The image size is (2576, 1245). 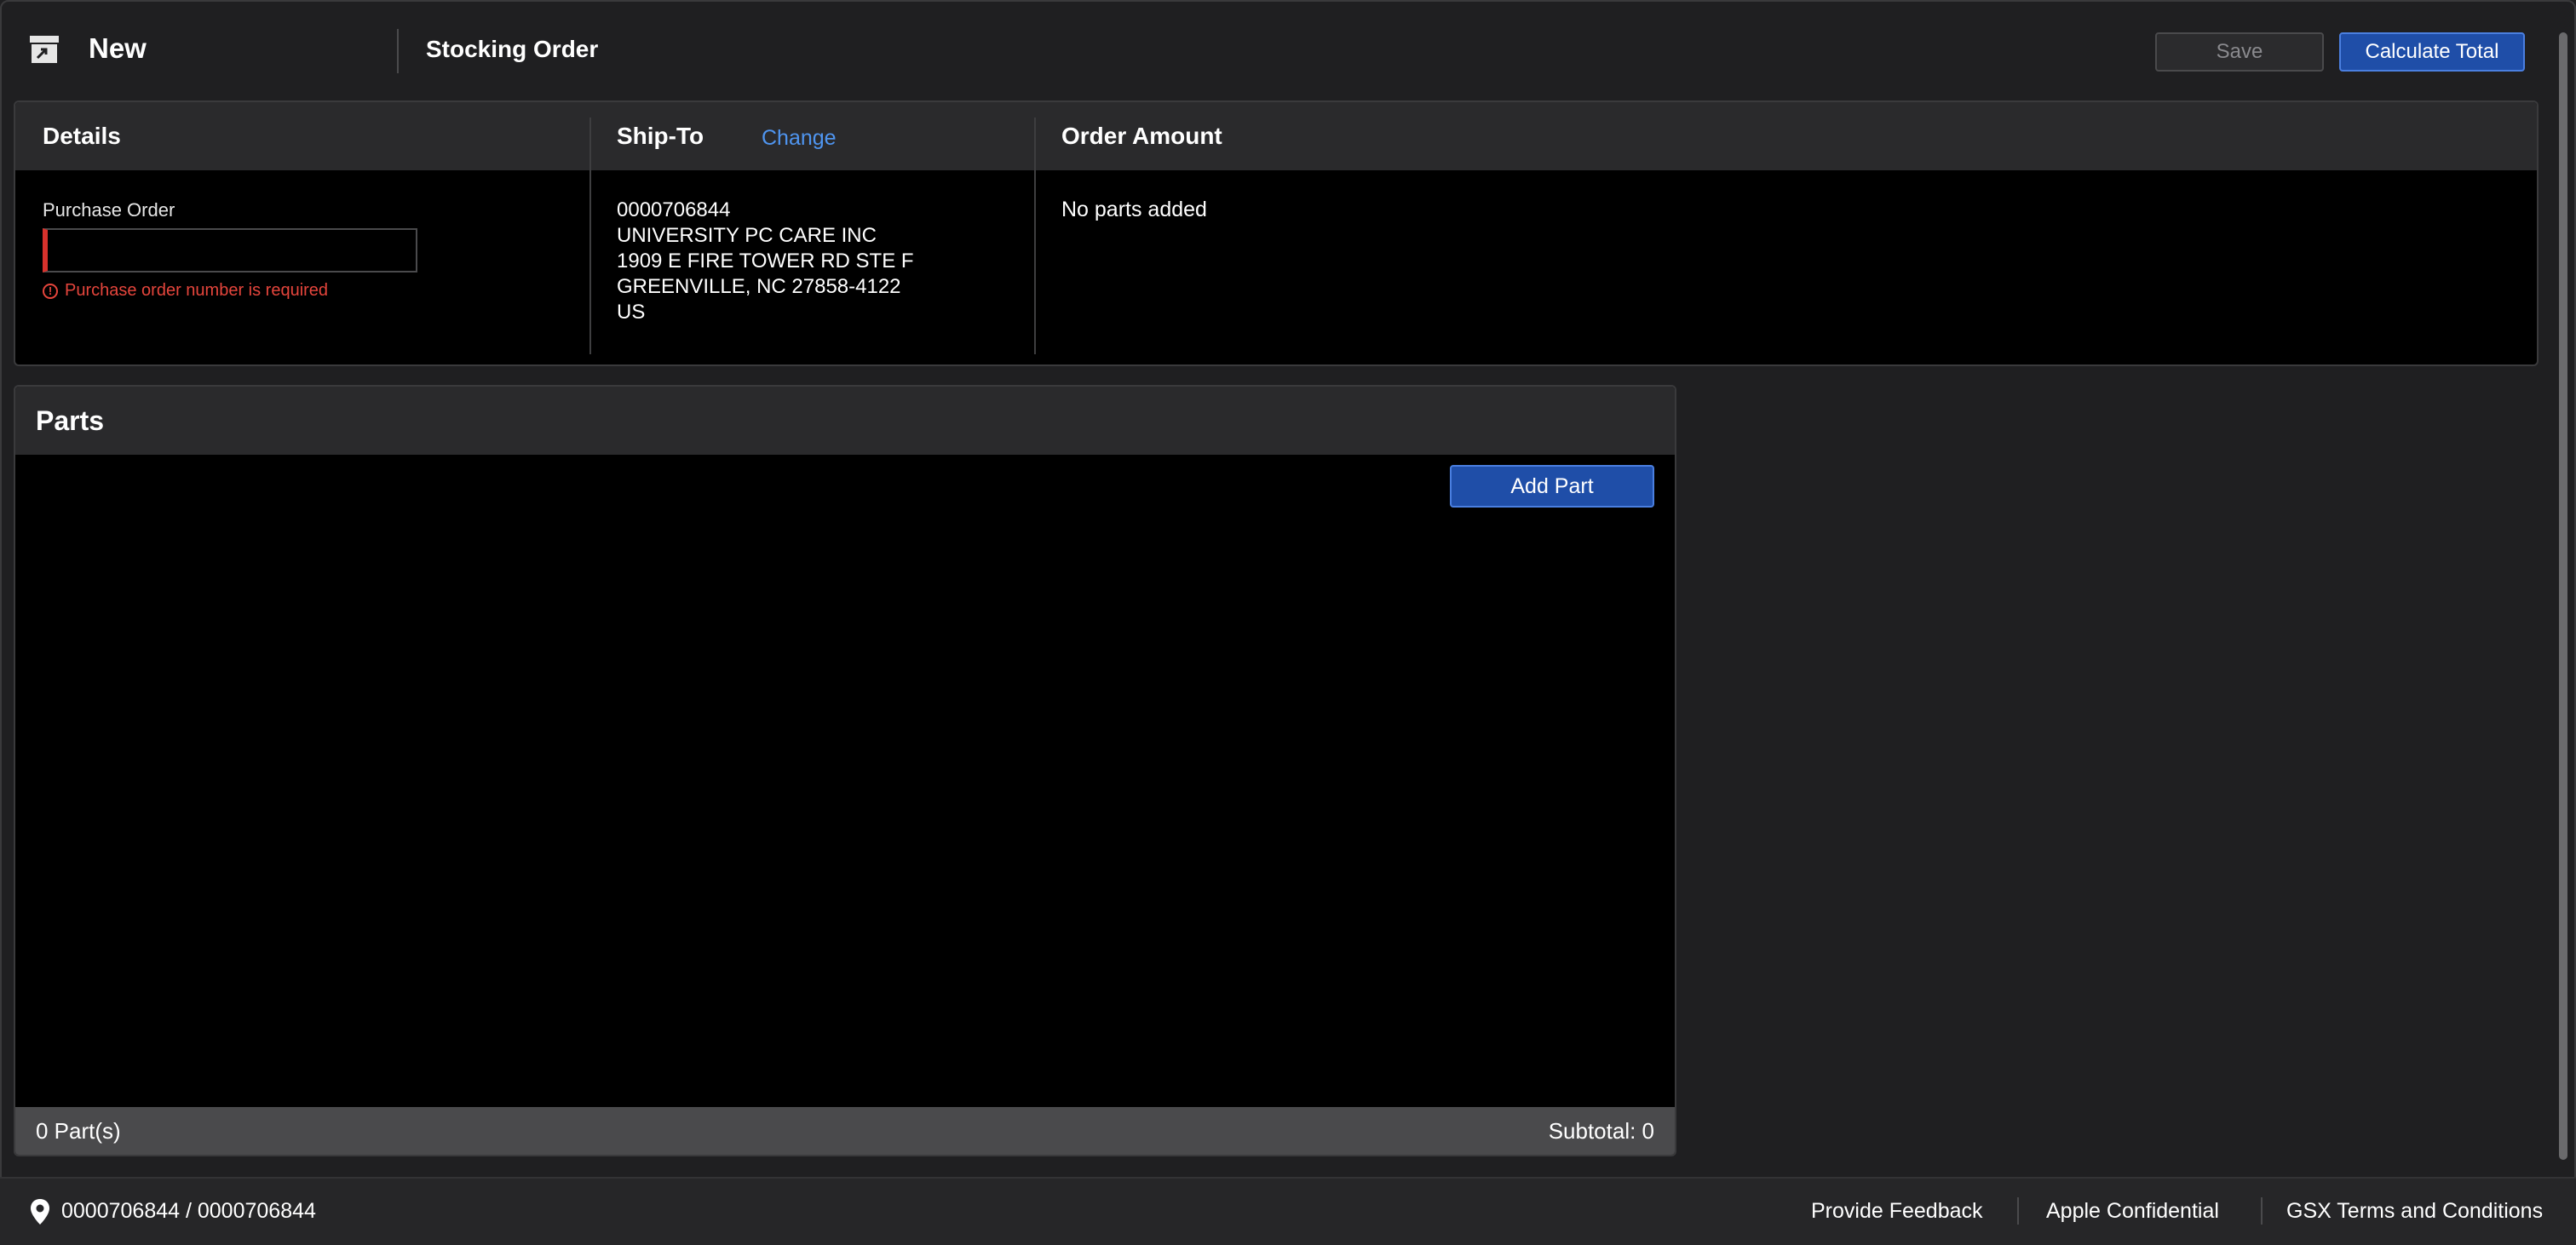 I want to click on address-line: UNIVERSITY PC CARE INC, so click(x=747, y=235).